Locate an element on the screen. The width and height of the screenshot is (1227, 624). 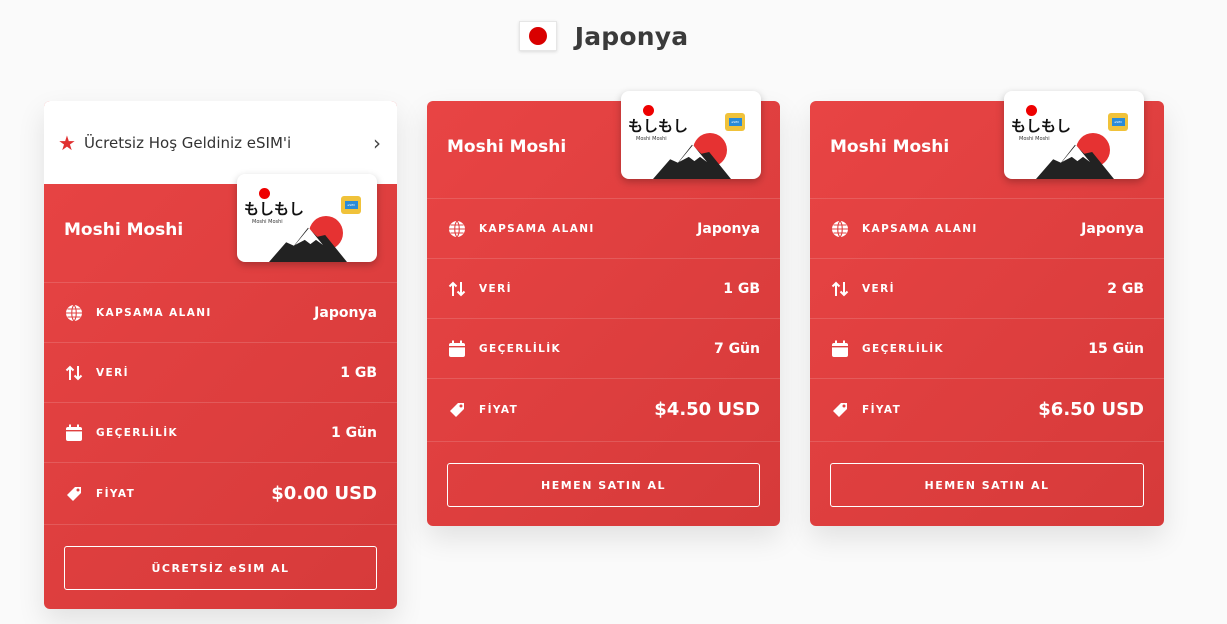
price-value: $4.50 USD is located at coordinates (707, 409).